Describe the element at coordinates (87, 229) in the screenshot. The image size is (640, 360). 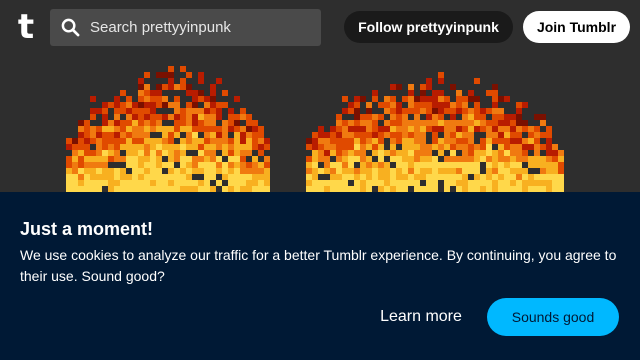
I see `dialog-title: Just a moment!` at that location.